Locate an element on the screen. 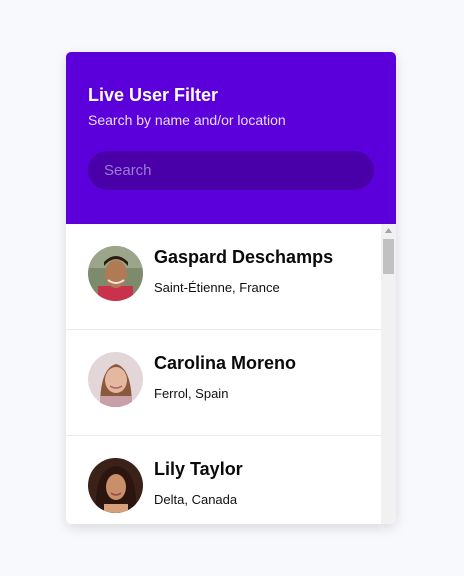  search-input is located at coordinates (231, 170).